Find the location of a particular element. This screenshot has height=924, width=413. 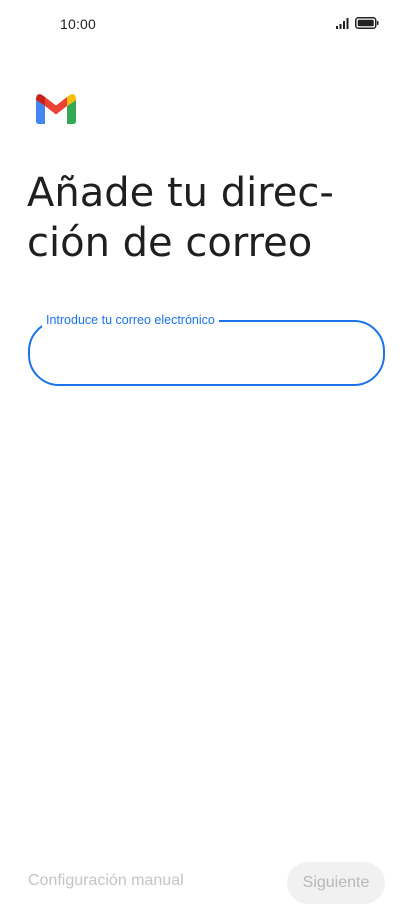

email-input is located at coordinates (207, 354).